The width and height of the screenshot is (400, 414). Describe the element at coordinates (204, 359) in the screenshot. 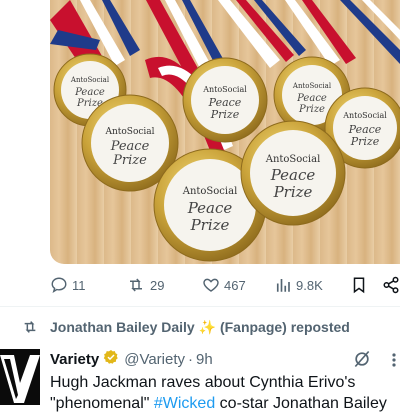

I see `tweet-timestamp: 9h` at that location.